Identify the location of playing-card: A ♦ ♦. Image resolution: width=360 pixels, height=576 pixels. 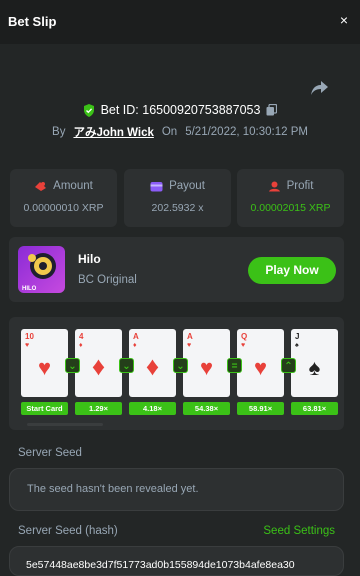
(152, 363).